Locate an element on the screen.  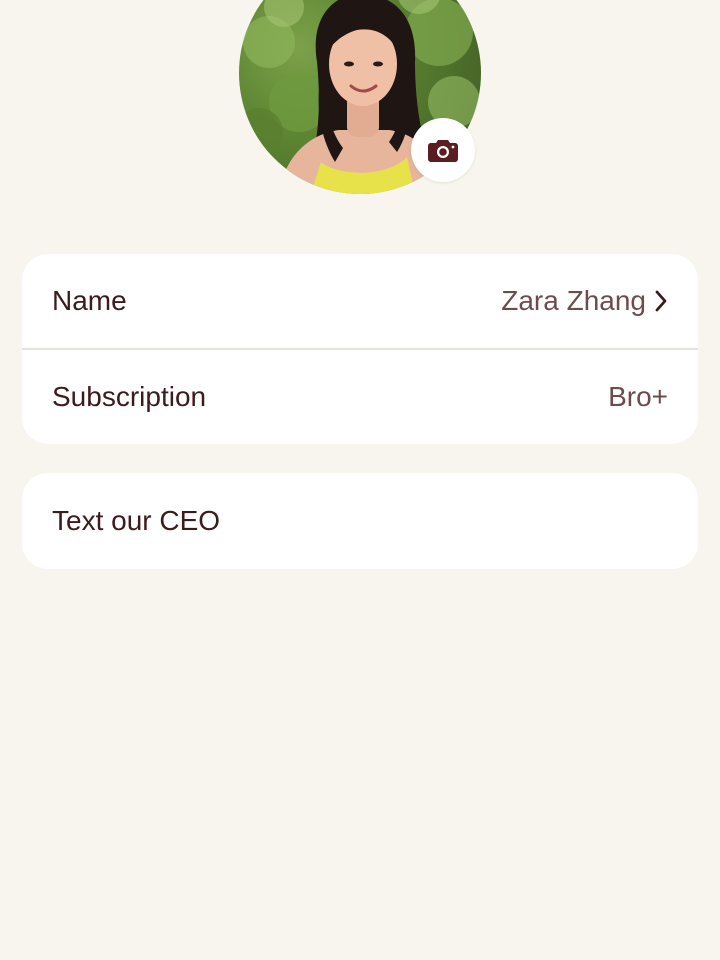
avatar-container is located at coordinates (360, 97).